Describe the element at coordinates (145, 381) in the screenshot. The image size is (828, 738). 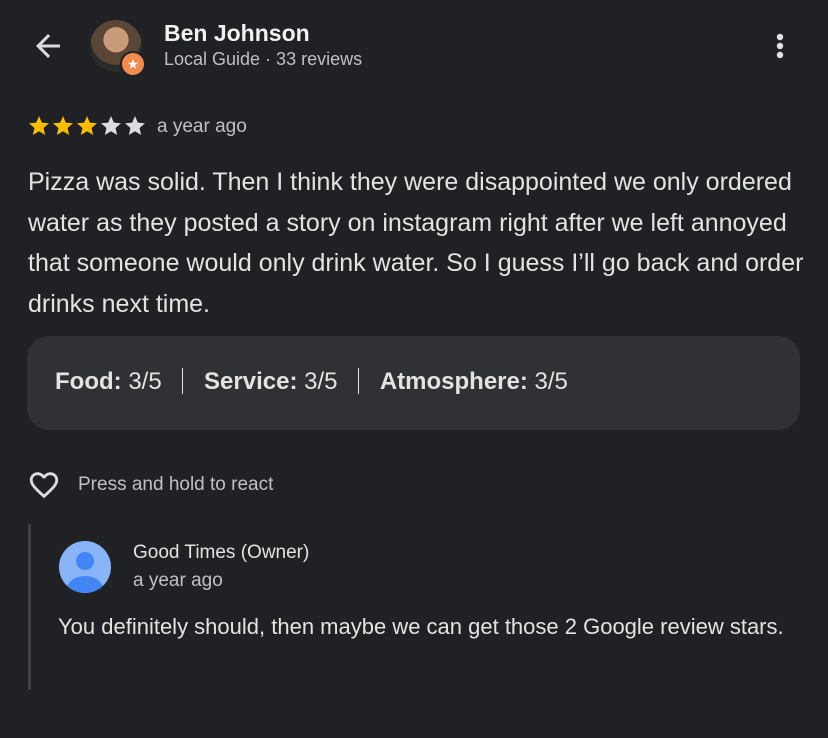
I see `food-value: 3/5` at that location.